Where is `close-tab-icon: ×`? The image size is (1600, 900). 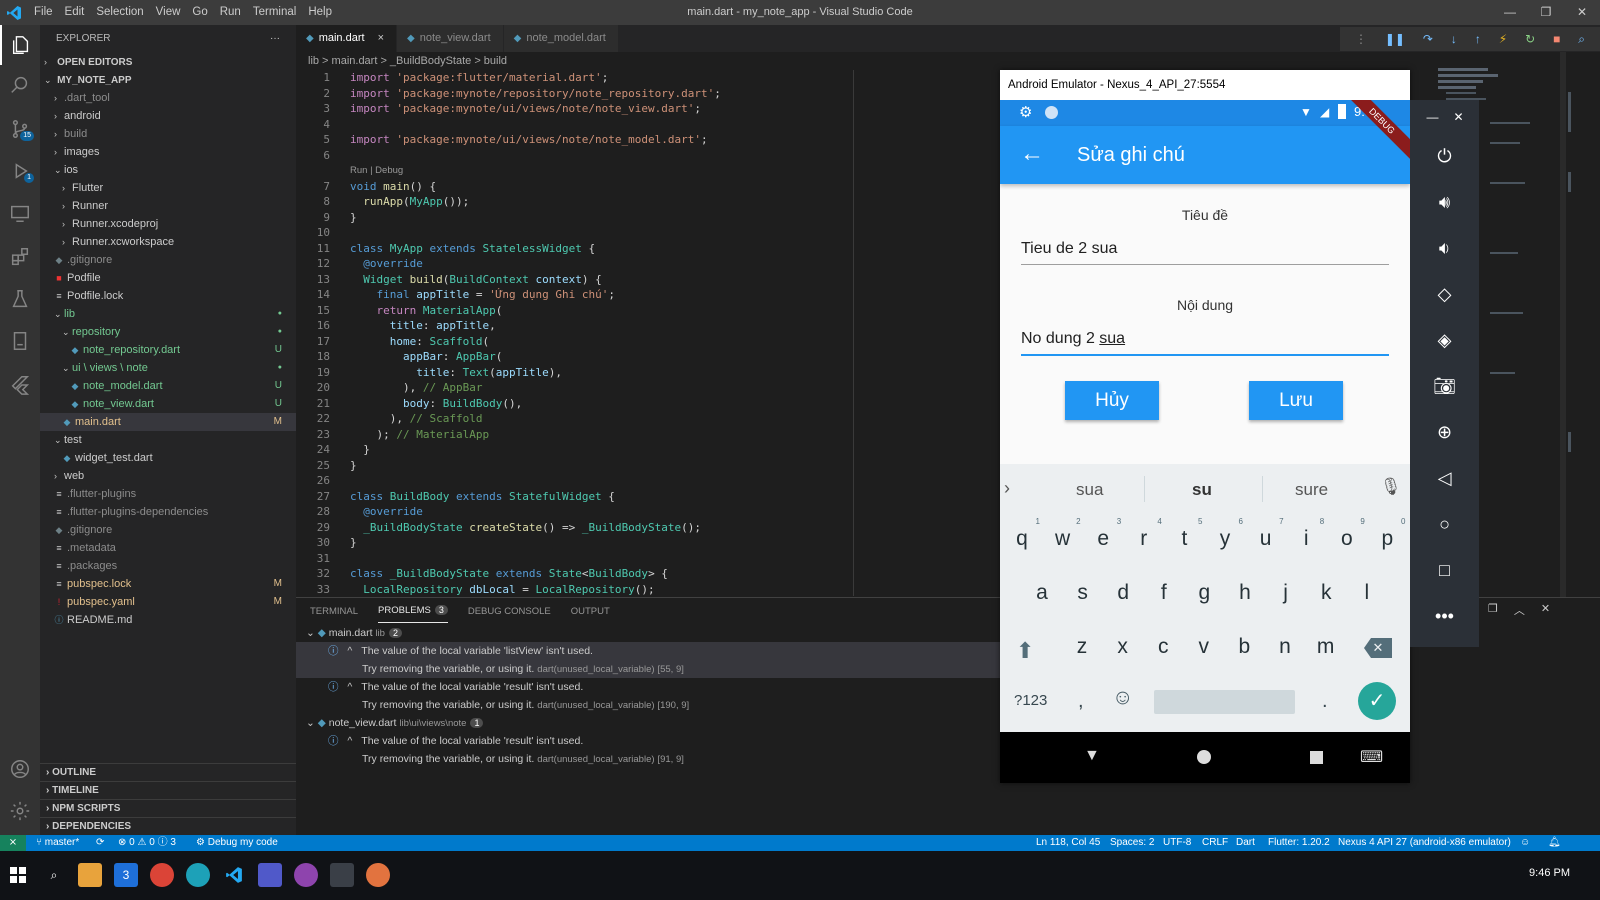 close-tab-icon: × is located at coordinates (381, 38).